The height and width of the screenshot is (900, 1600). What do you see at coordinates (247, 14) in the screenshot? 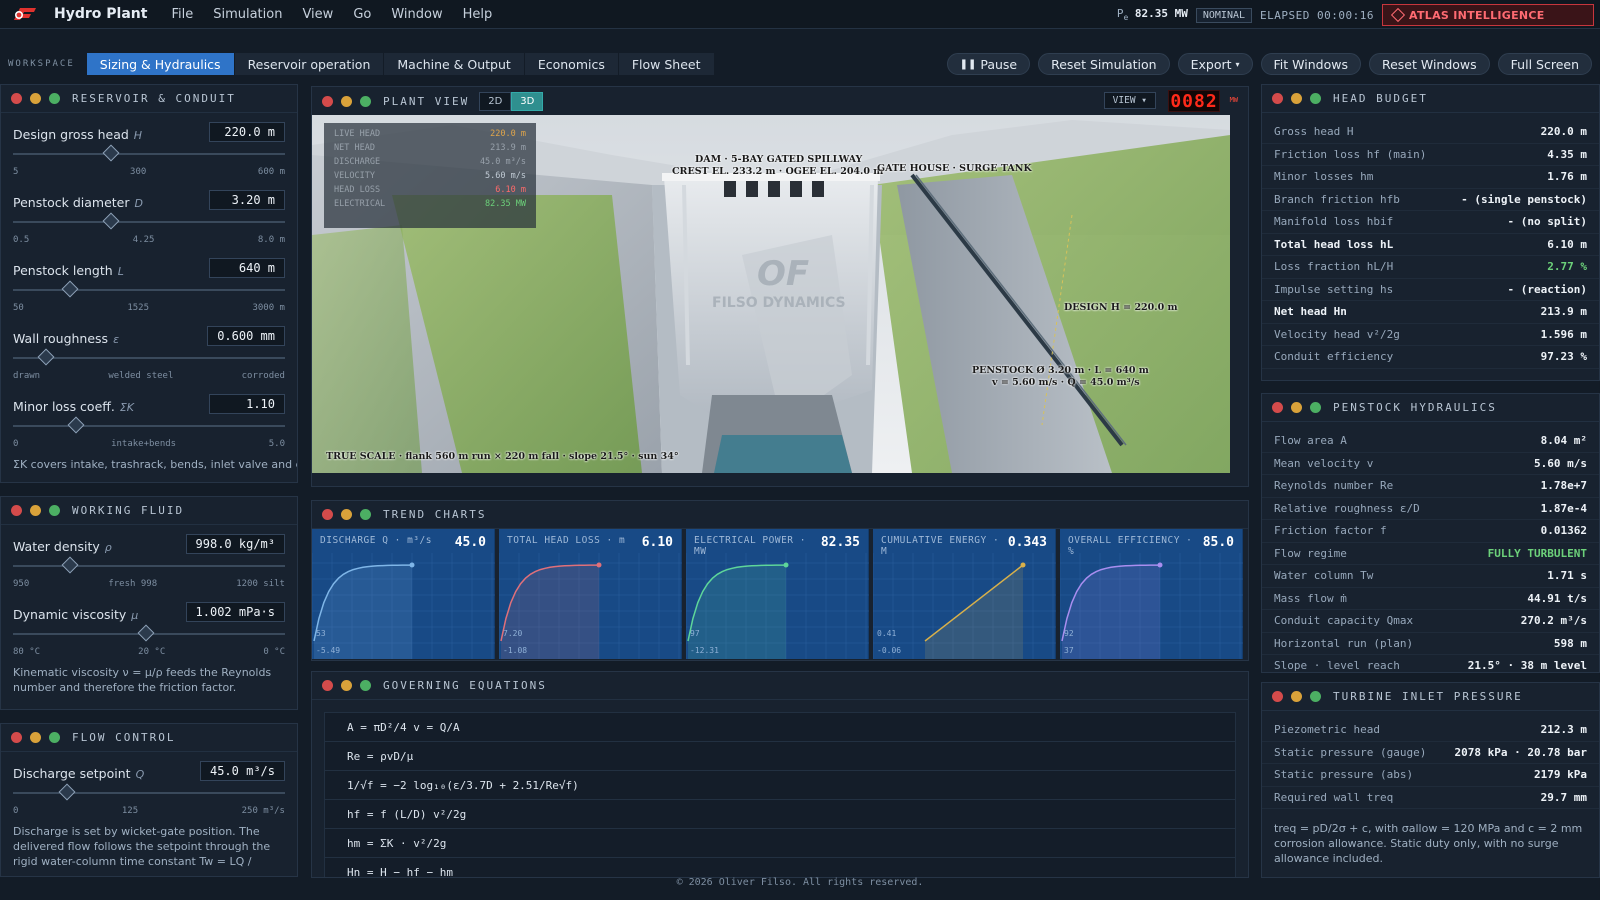
I see `menu-simulation: Simulation` at bounding box center [247, 14].